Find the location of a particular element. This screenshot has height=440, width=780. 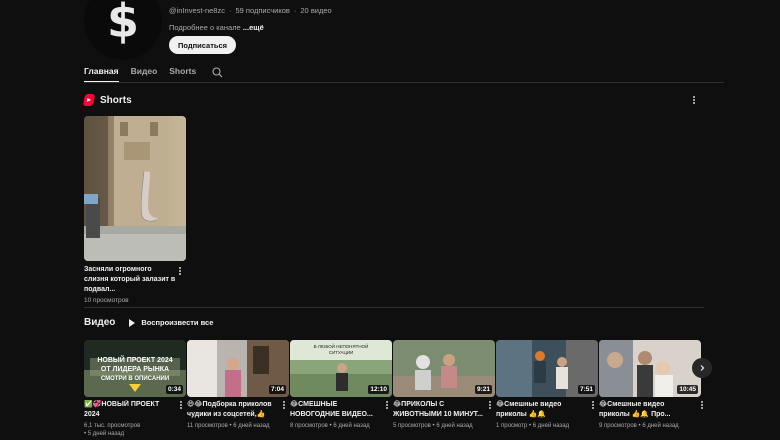

thumb-text-line: В ЛЮБОЙ НЕПОНЯТНОЙ is located at coordinates (341, 345).